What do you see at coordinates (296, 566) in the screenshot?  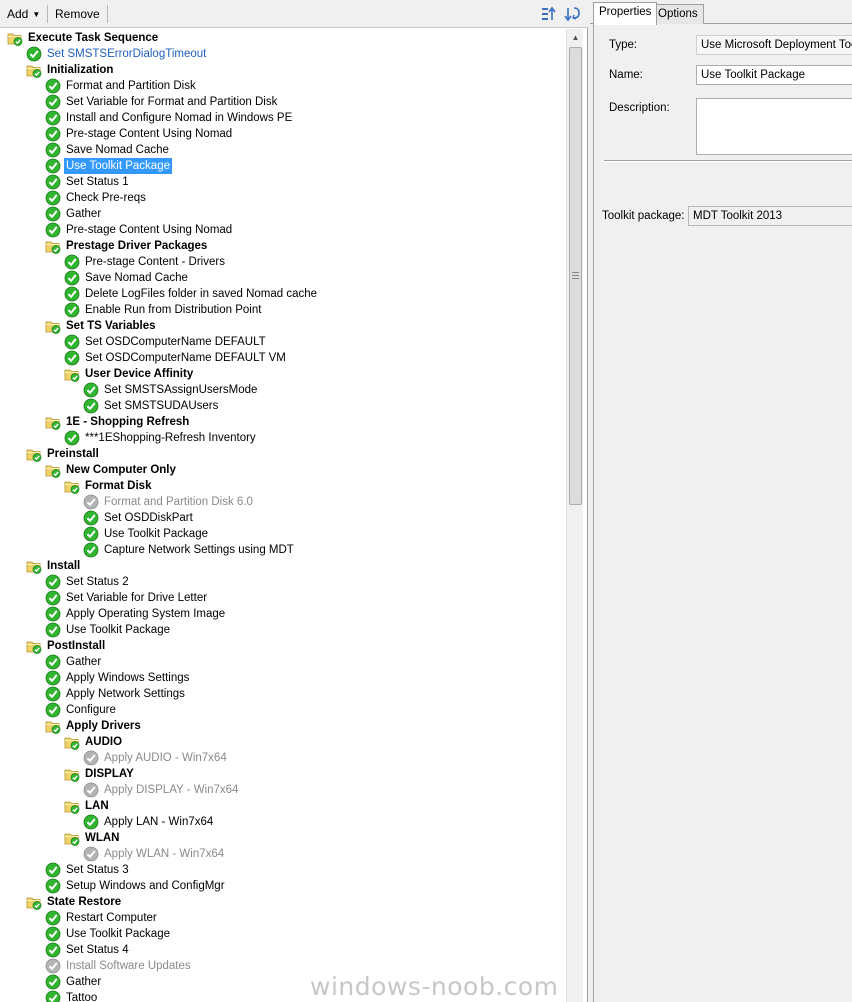 I see `tree-group-item: Install` at bounding box center [296, 566].